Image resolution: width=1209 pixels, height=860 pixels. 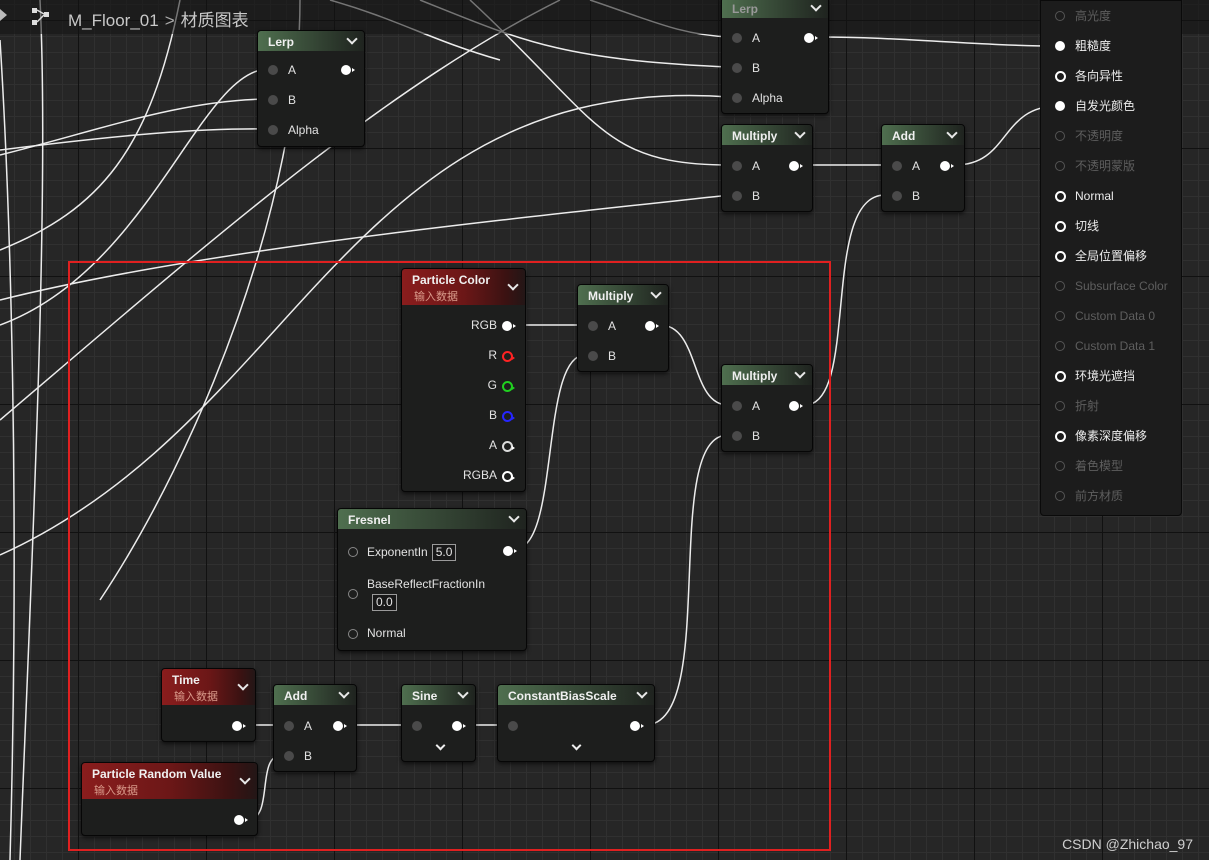 I want to click on node-title: Add, so click(x=904, y=136).